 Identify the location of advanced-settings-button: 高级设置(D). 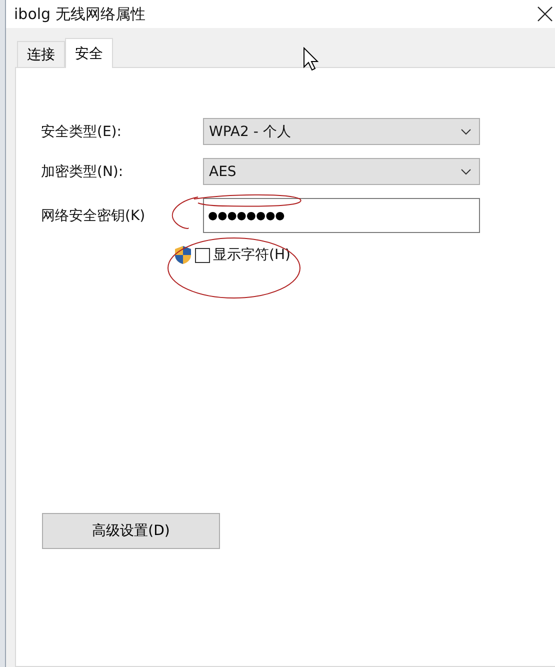
(131, 531).